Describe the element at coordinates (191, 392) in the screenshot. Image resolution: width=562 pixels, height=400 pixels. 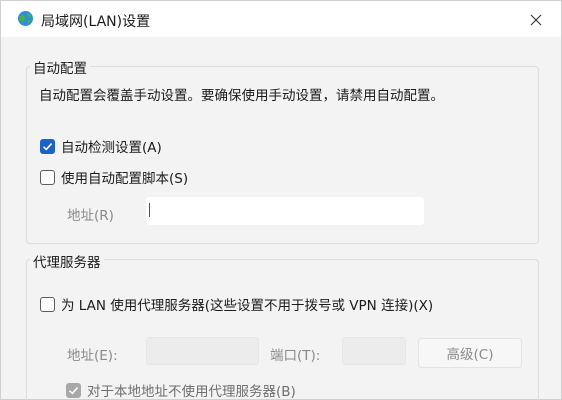
I see `bypass-local-label: 对于本地地址不使用代理服务器(B)` at that location.